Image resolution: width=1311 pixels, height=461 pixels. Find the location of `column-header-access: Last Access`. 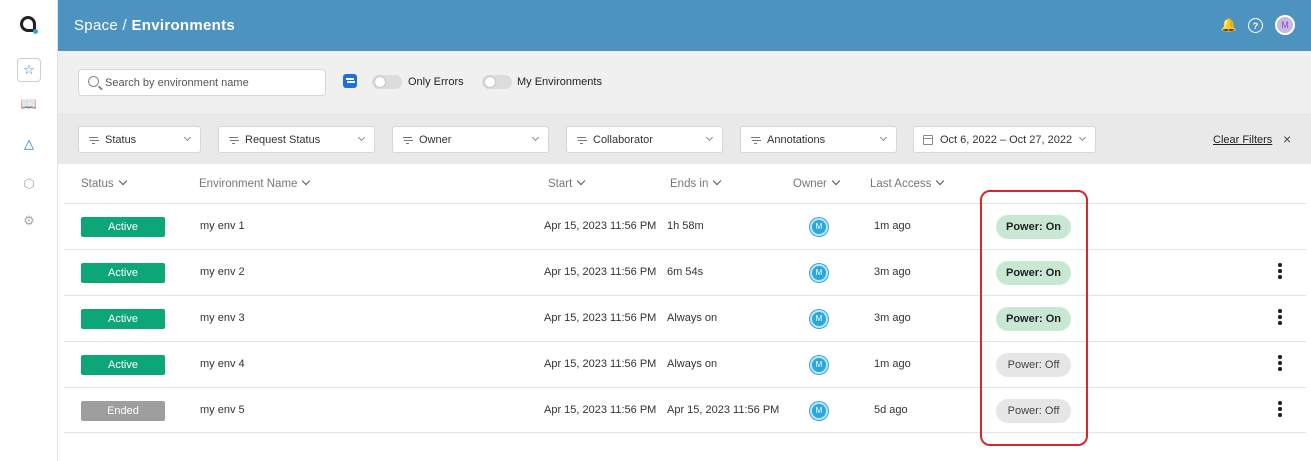

column-header-access: Last Access is located at coordinates (907, 183).